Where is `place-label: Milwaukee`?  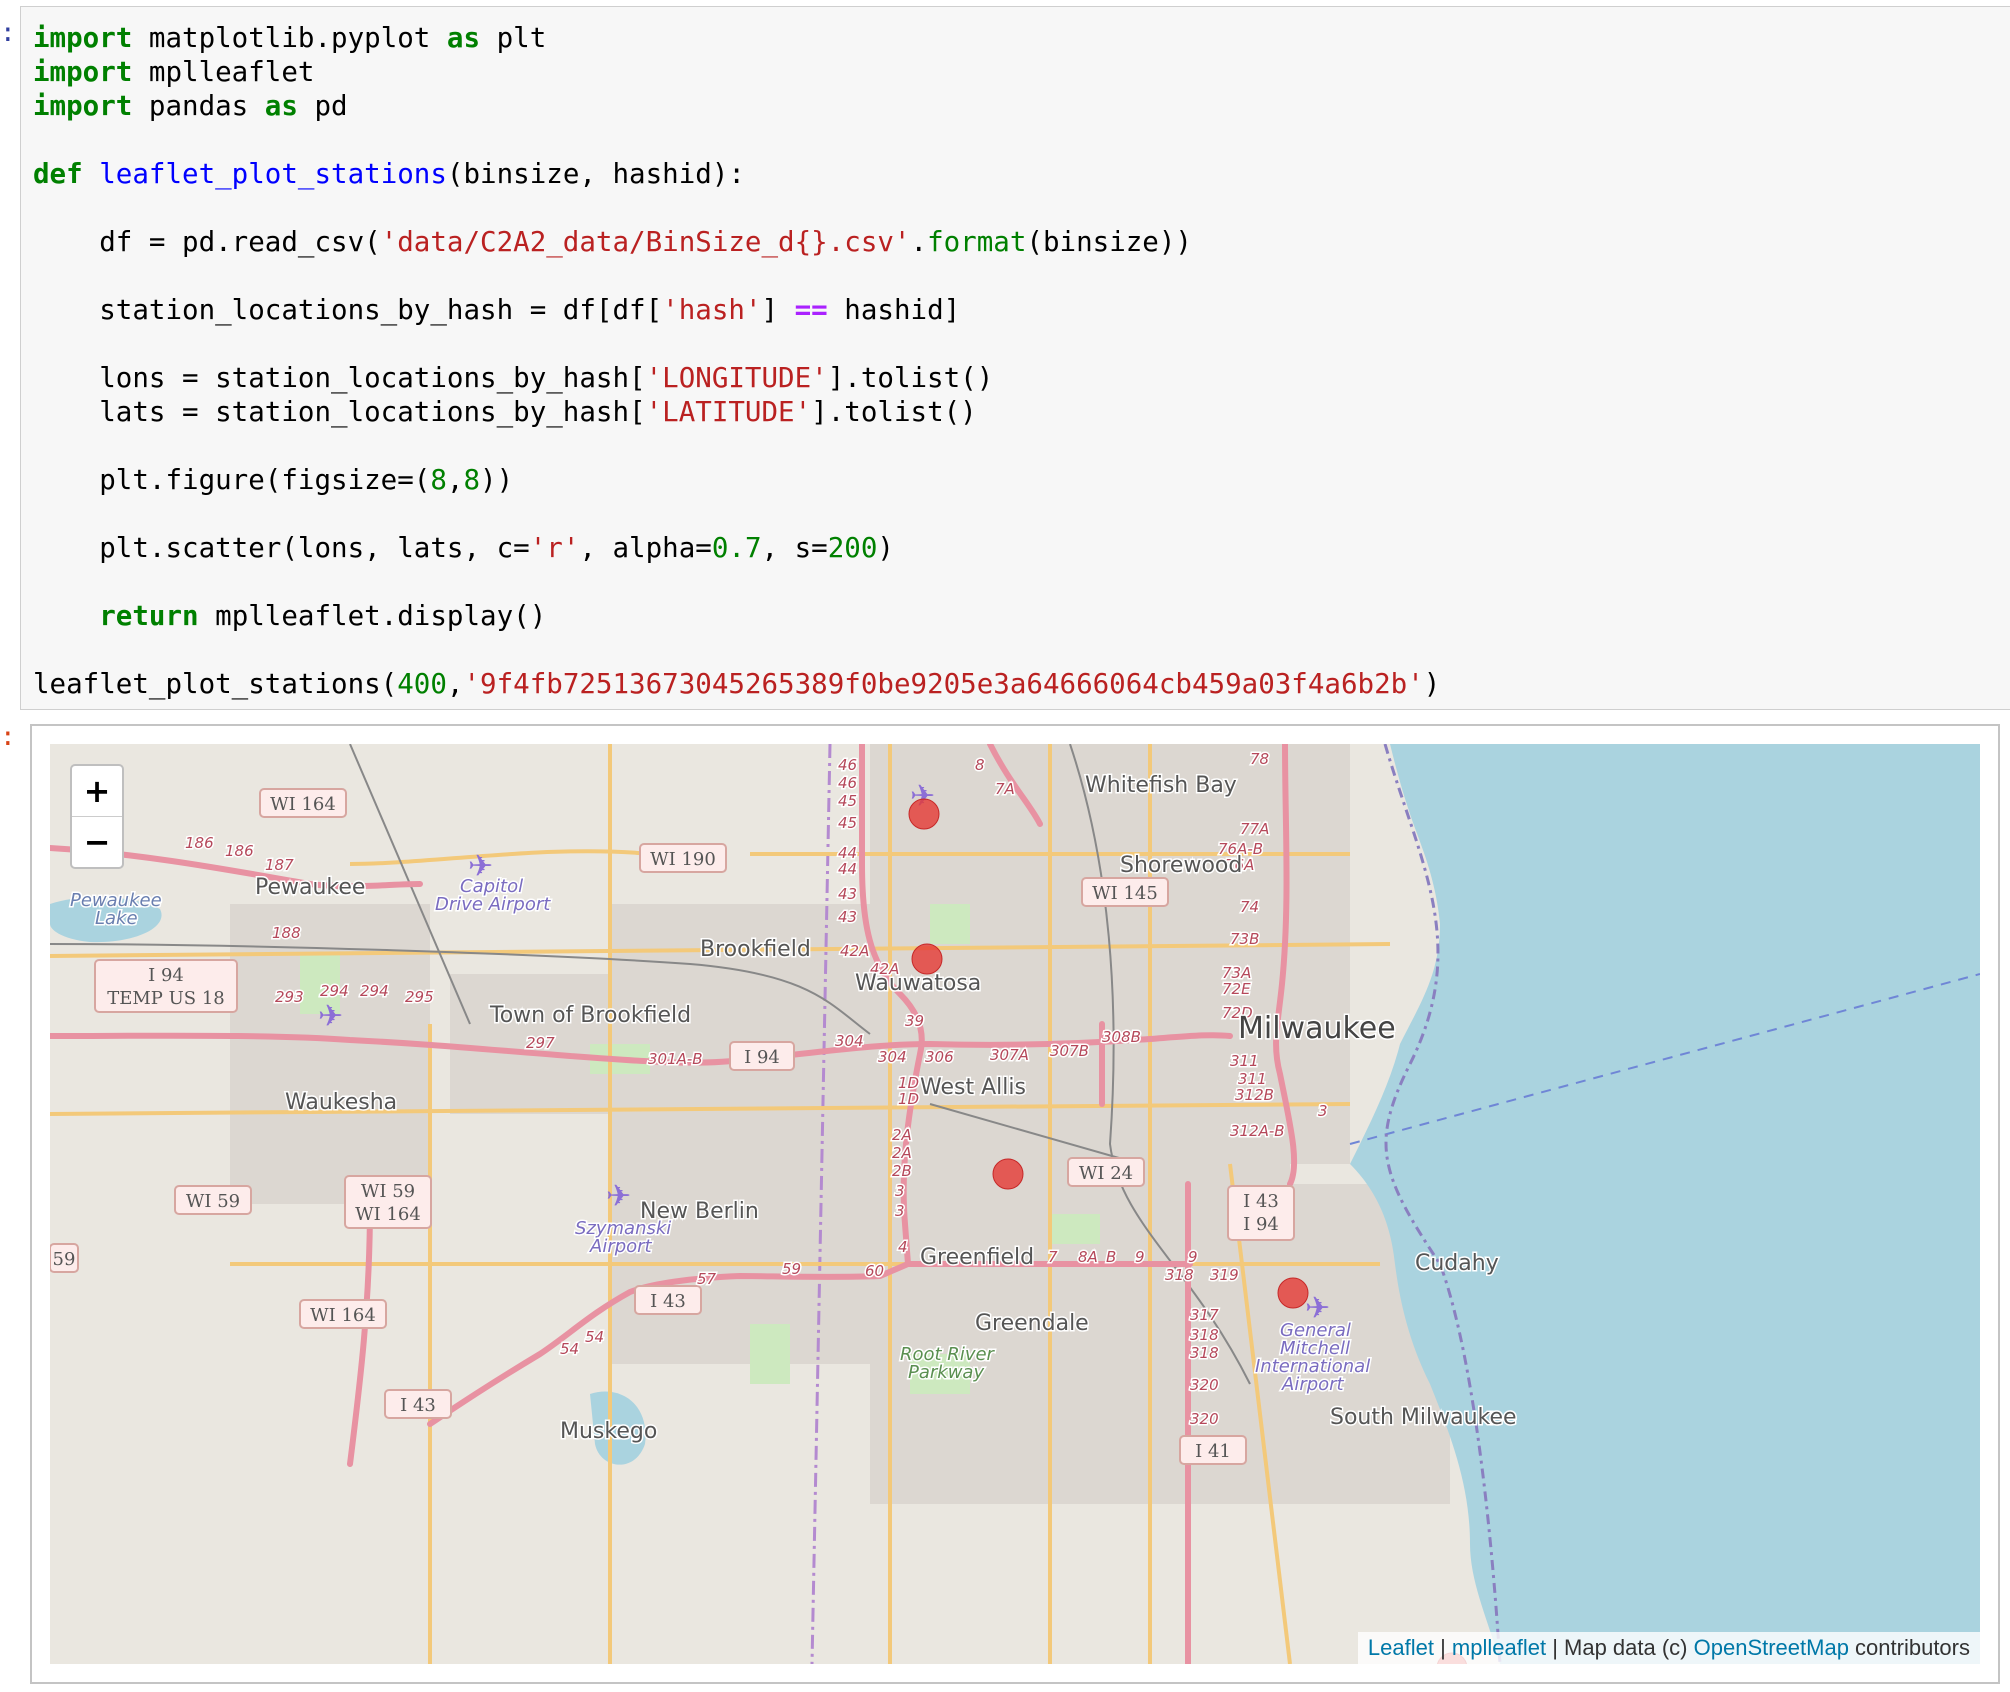
place-label: Milwaukee is located at coordinates (1317, 1028).